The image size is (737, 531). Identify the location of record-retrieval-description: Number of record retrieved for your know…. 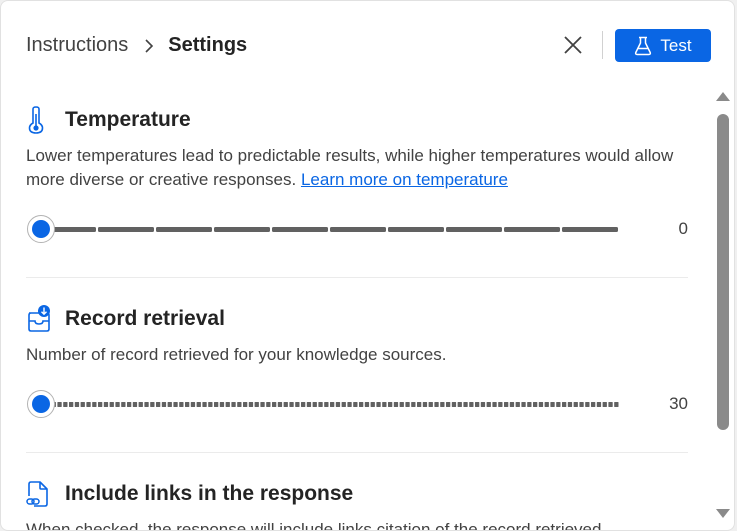
(236, 354).